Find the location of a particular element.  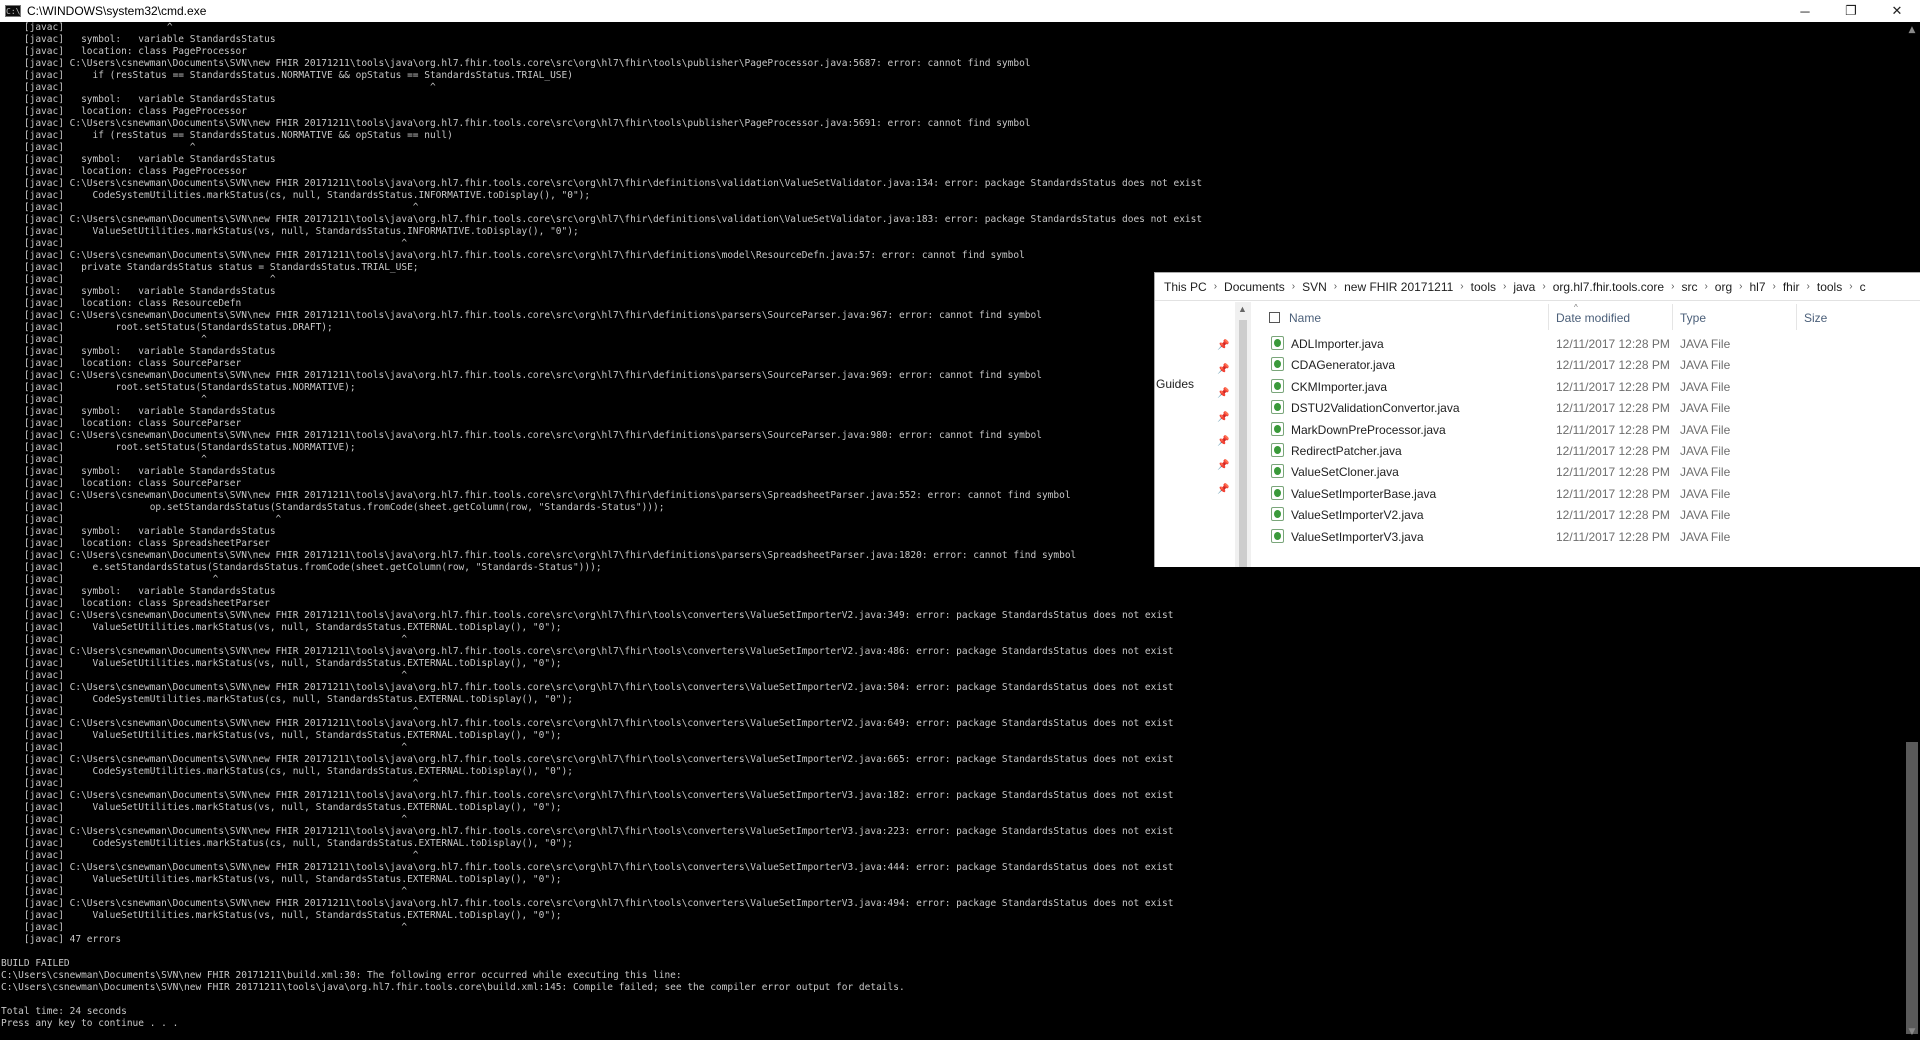

column-header-row: ^ Name Date modified Type Size is located at coordinates (1586, 317).